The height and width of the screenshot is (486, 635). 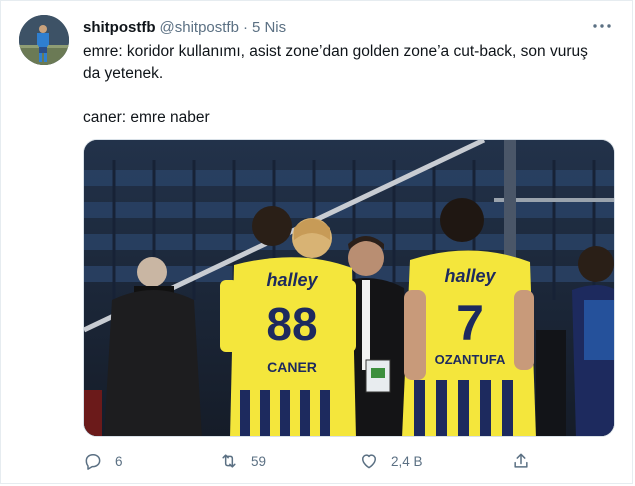 What do you see at coordinates (470, 276) in the screenshot?
I see `jersey-brand-2: halley` at bounding box center [470, 276].